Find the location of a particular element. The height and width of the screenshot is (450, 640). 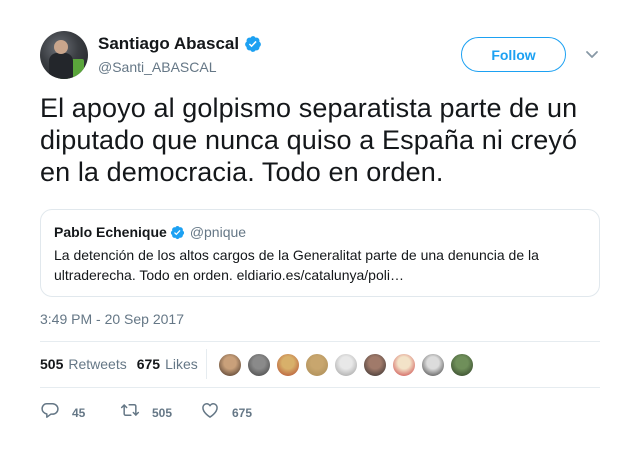

author-name-row: Santiago Abascal is located at coordinates (180, 44).